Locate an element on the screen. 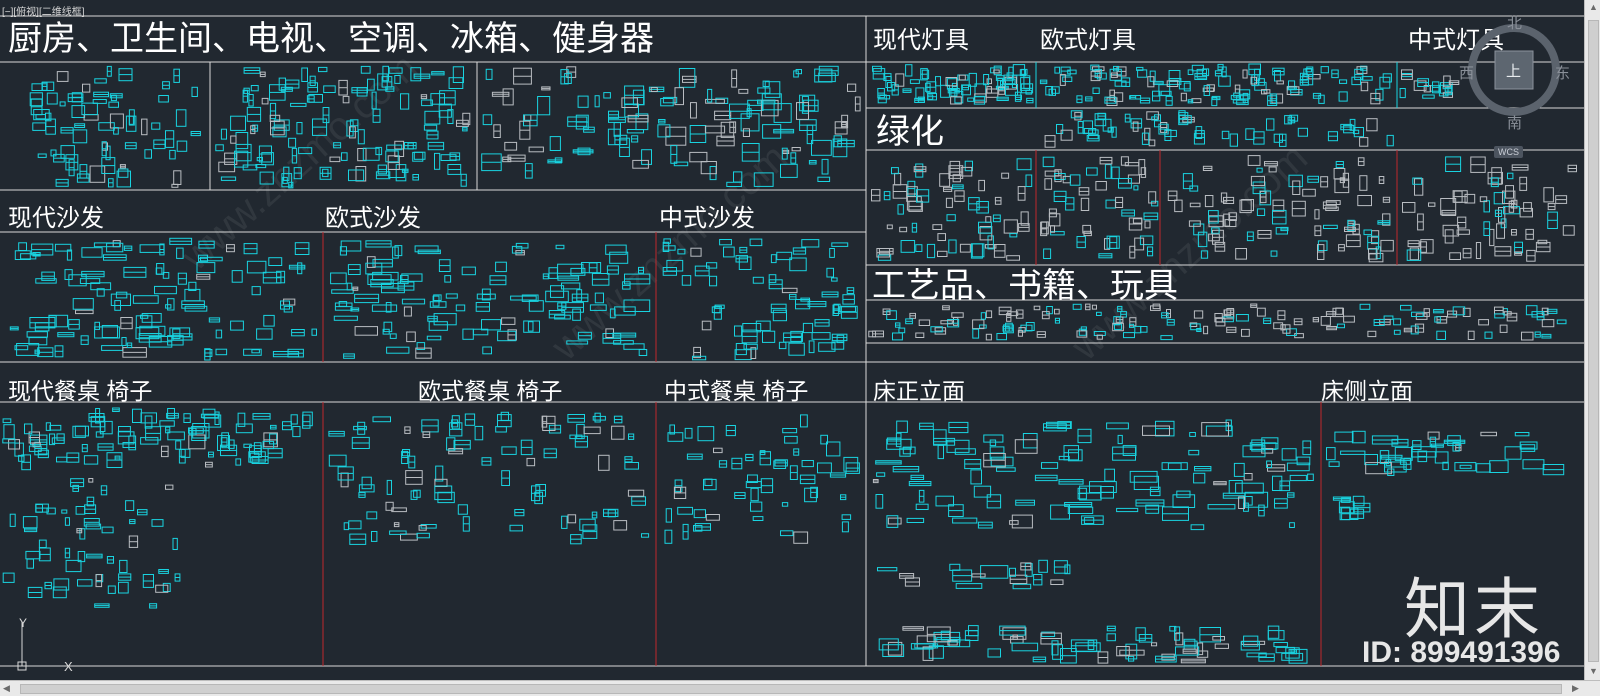  vertical-scrollbar: ▲ ▼ is located at coordinates (1592, 340).